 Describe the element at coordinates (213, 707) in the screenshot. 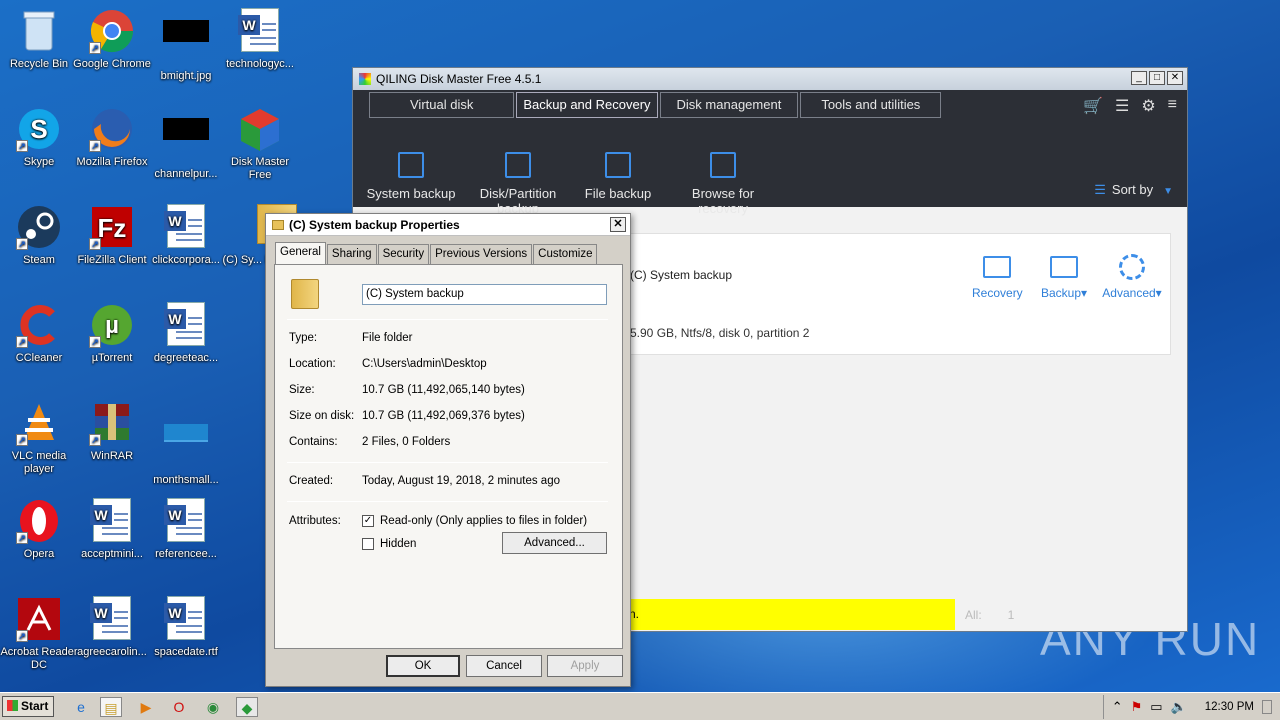

I see `chrome-icon: ◉` at that location.